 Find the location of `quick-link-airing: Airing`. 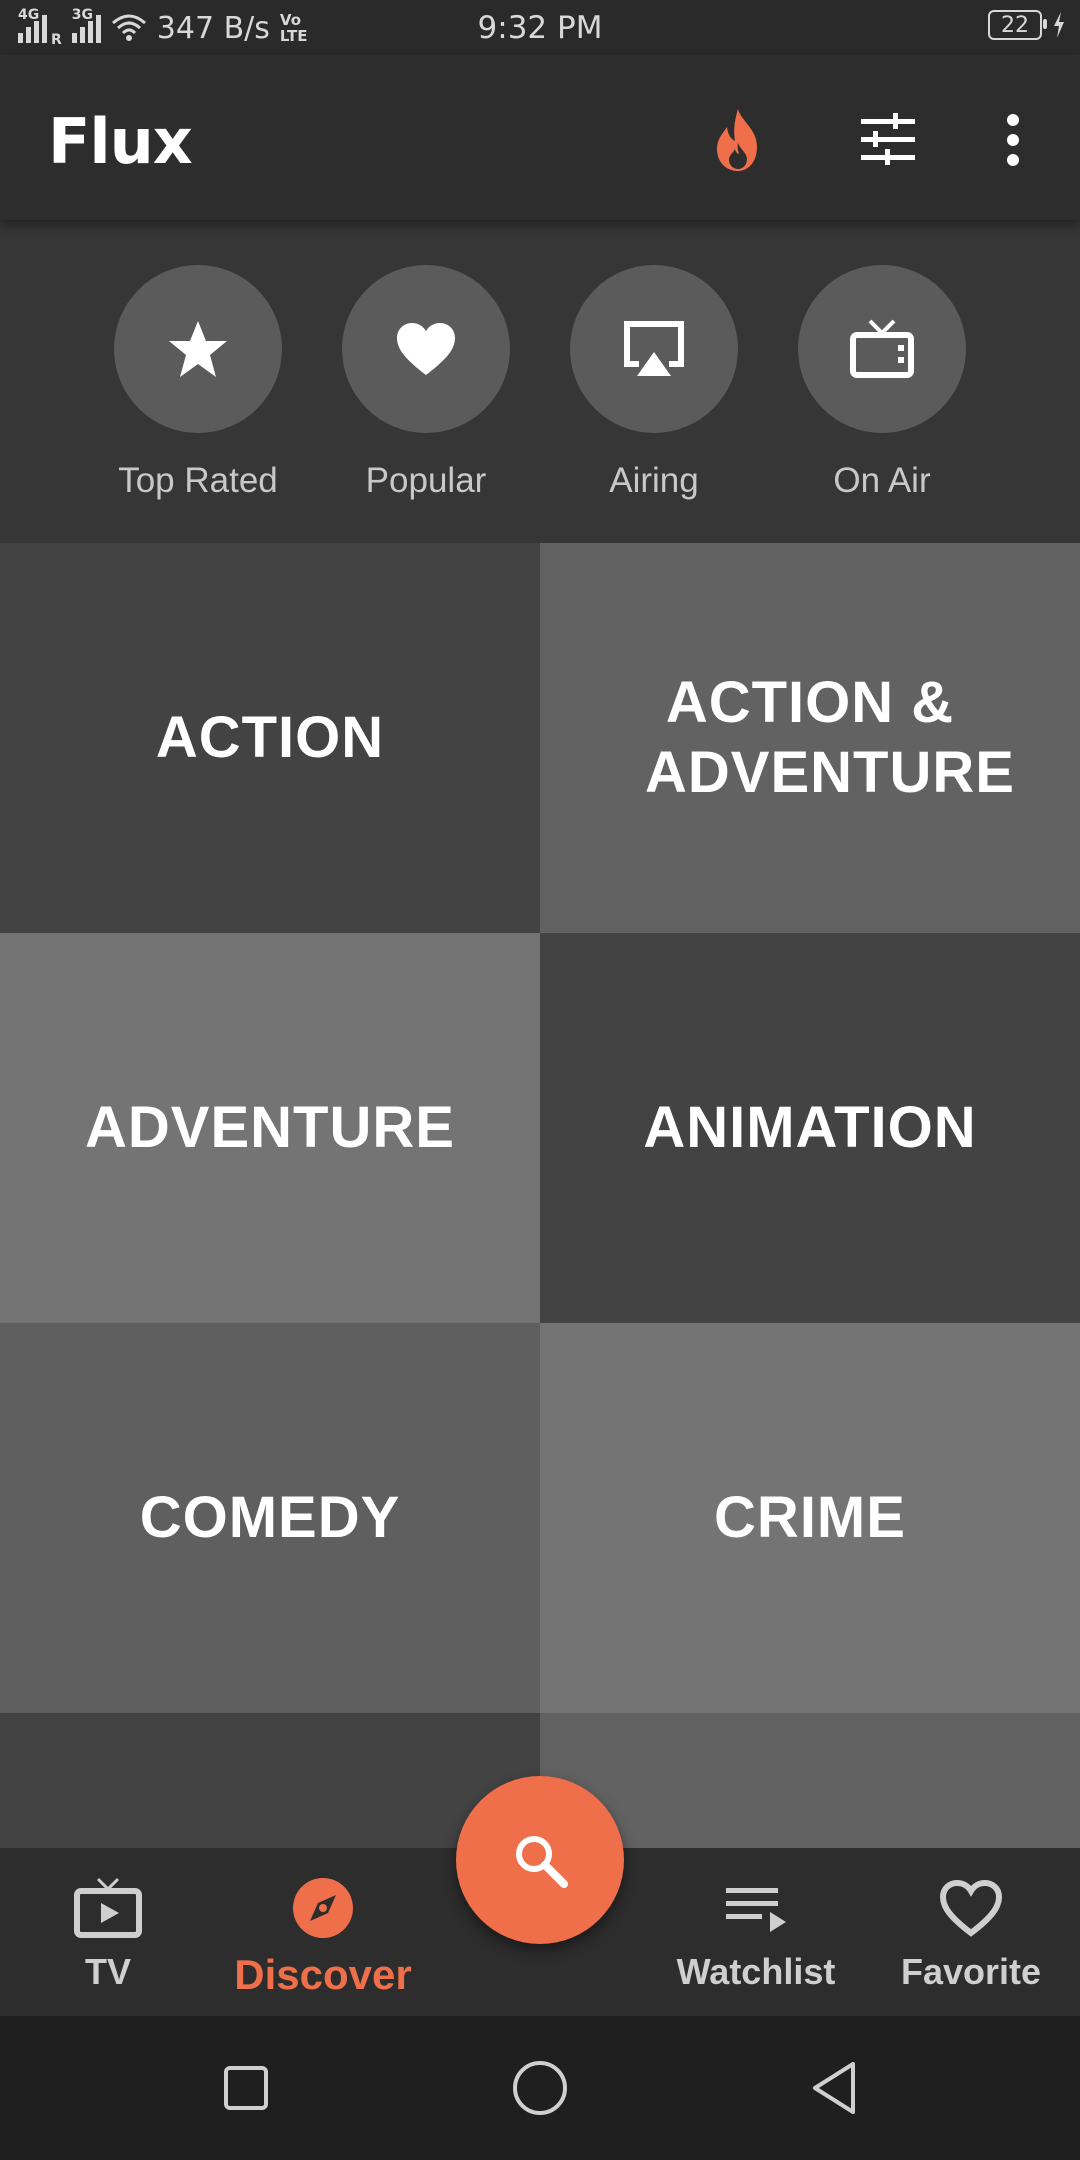

quick-link-airing: Airing is located at coordinates (654, 383).